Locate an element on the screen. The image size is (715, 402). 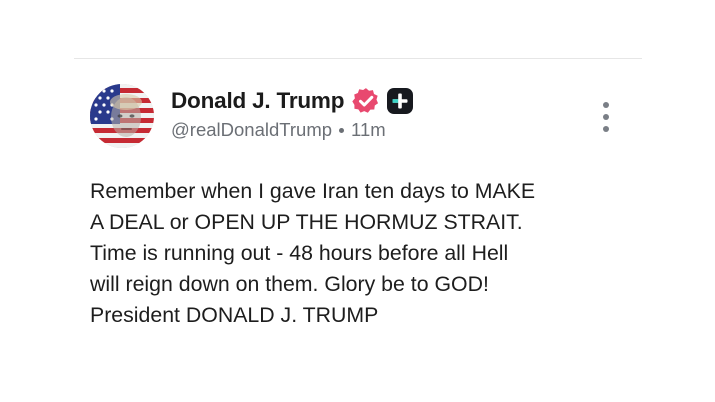
more-options-button is located at coordinates (606, 117).